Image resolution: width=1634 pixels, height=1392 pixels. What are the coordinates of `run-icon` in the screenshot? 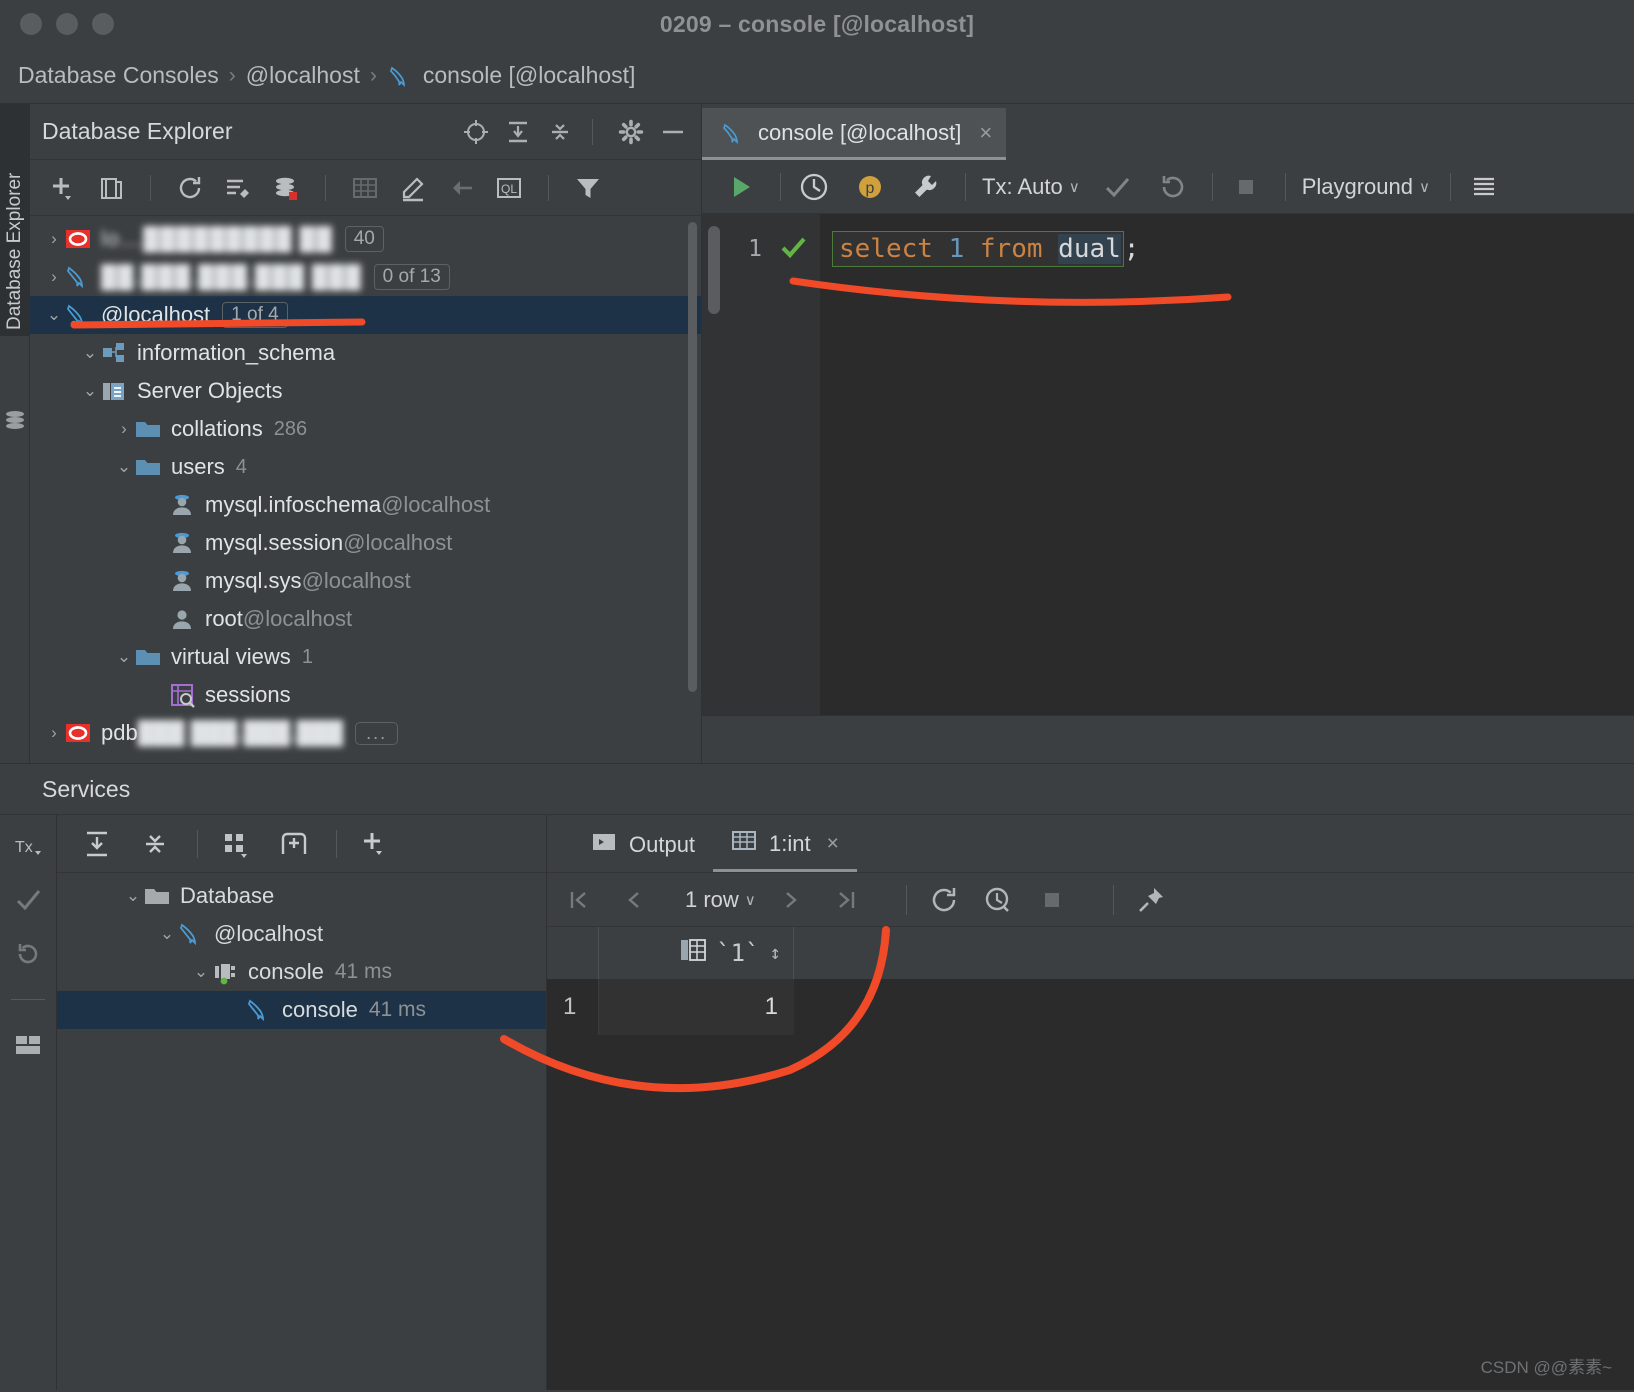 It's located at (741, 187).